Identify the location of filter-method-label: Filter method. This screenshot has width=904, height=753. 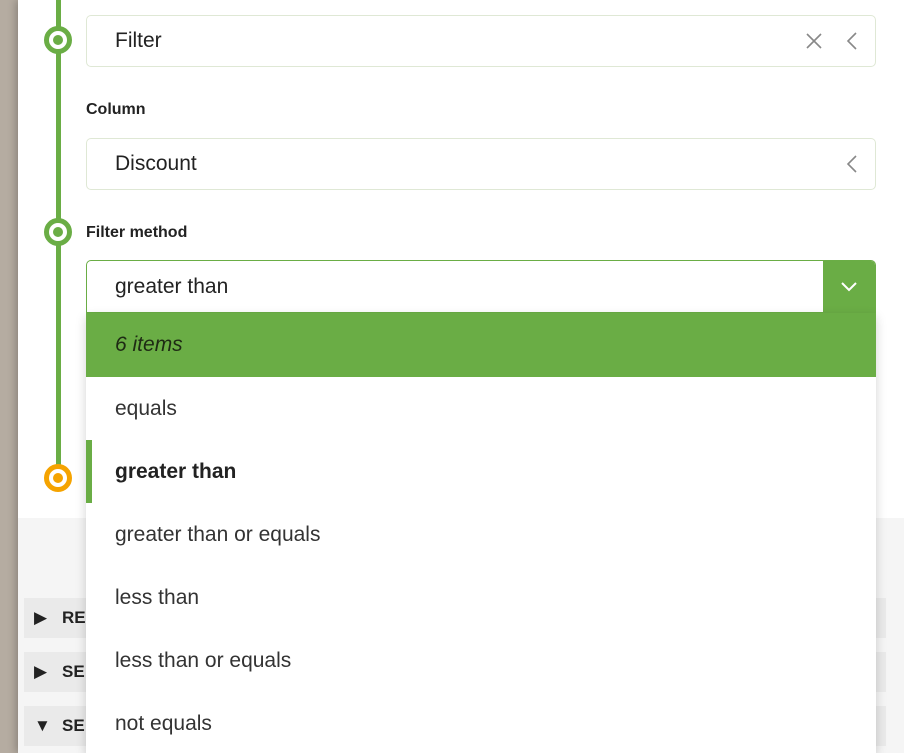
(137, 232).